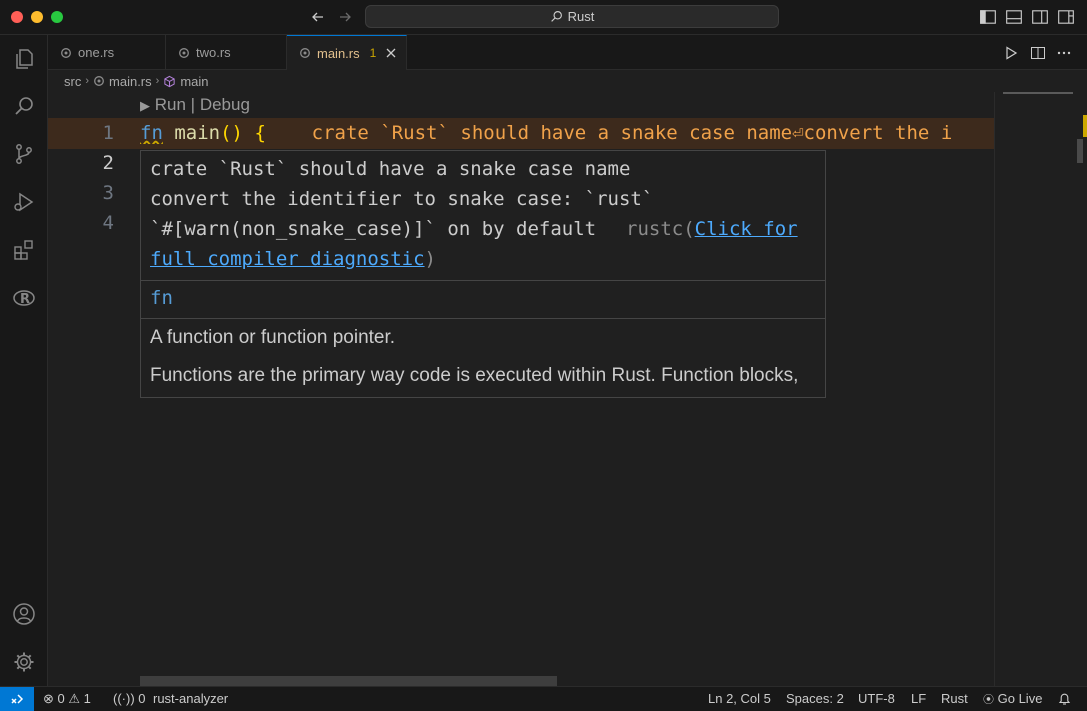 The height and width of the screenshot is (711, 1087). Describe the element at coordinates (1064, 699) in the screenshot. I see `notifications-bell-icon` at that location.